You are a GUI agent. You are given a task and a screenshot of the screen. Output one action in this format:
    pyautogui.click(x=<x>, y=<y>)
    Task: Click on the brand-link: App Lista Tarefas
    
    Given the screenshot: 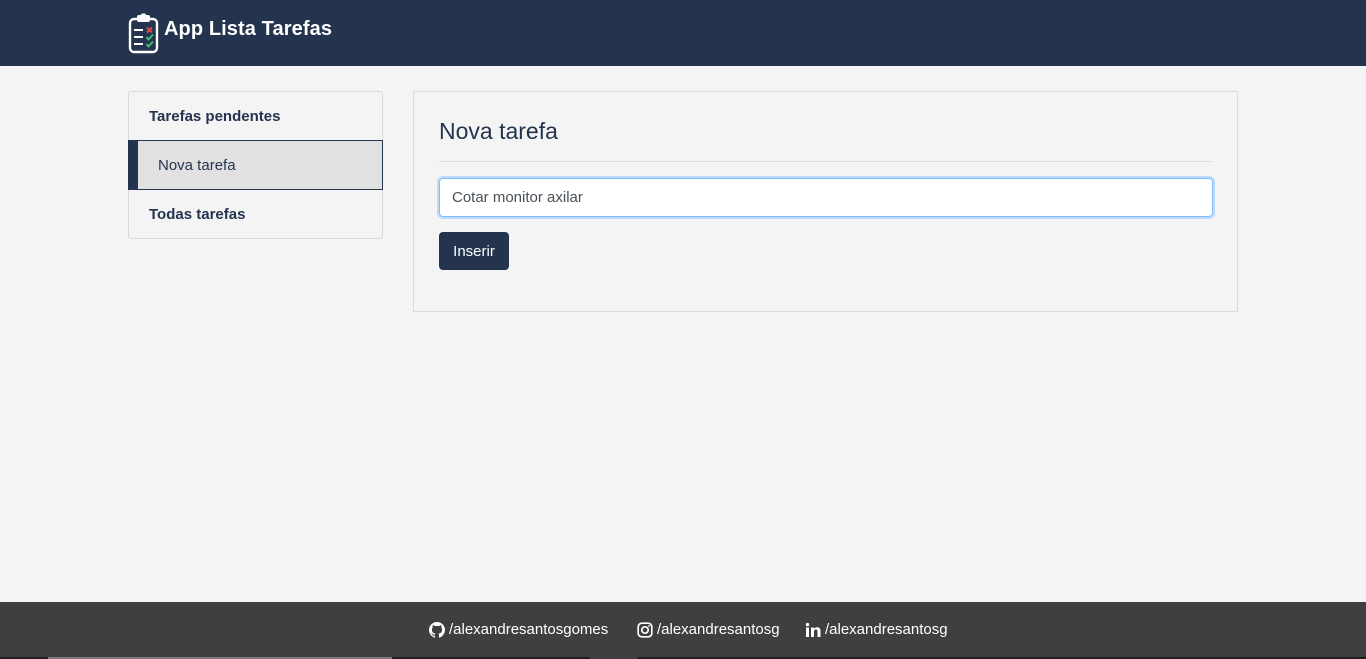 What is the action you would take?
    pyautogui.click(x=230, y=33)
    